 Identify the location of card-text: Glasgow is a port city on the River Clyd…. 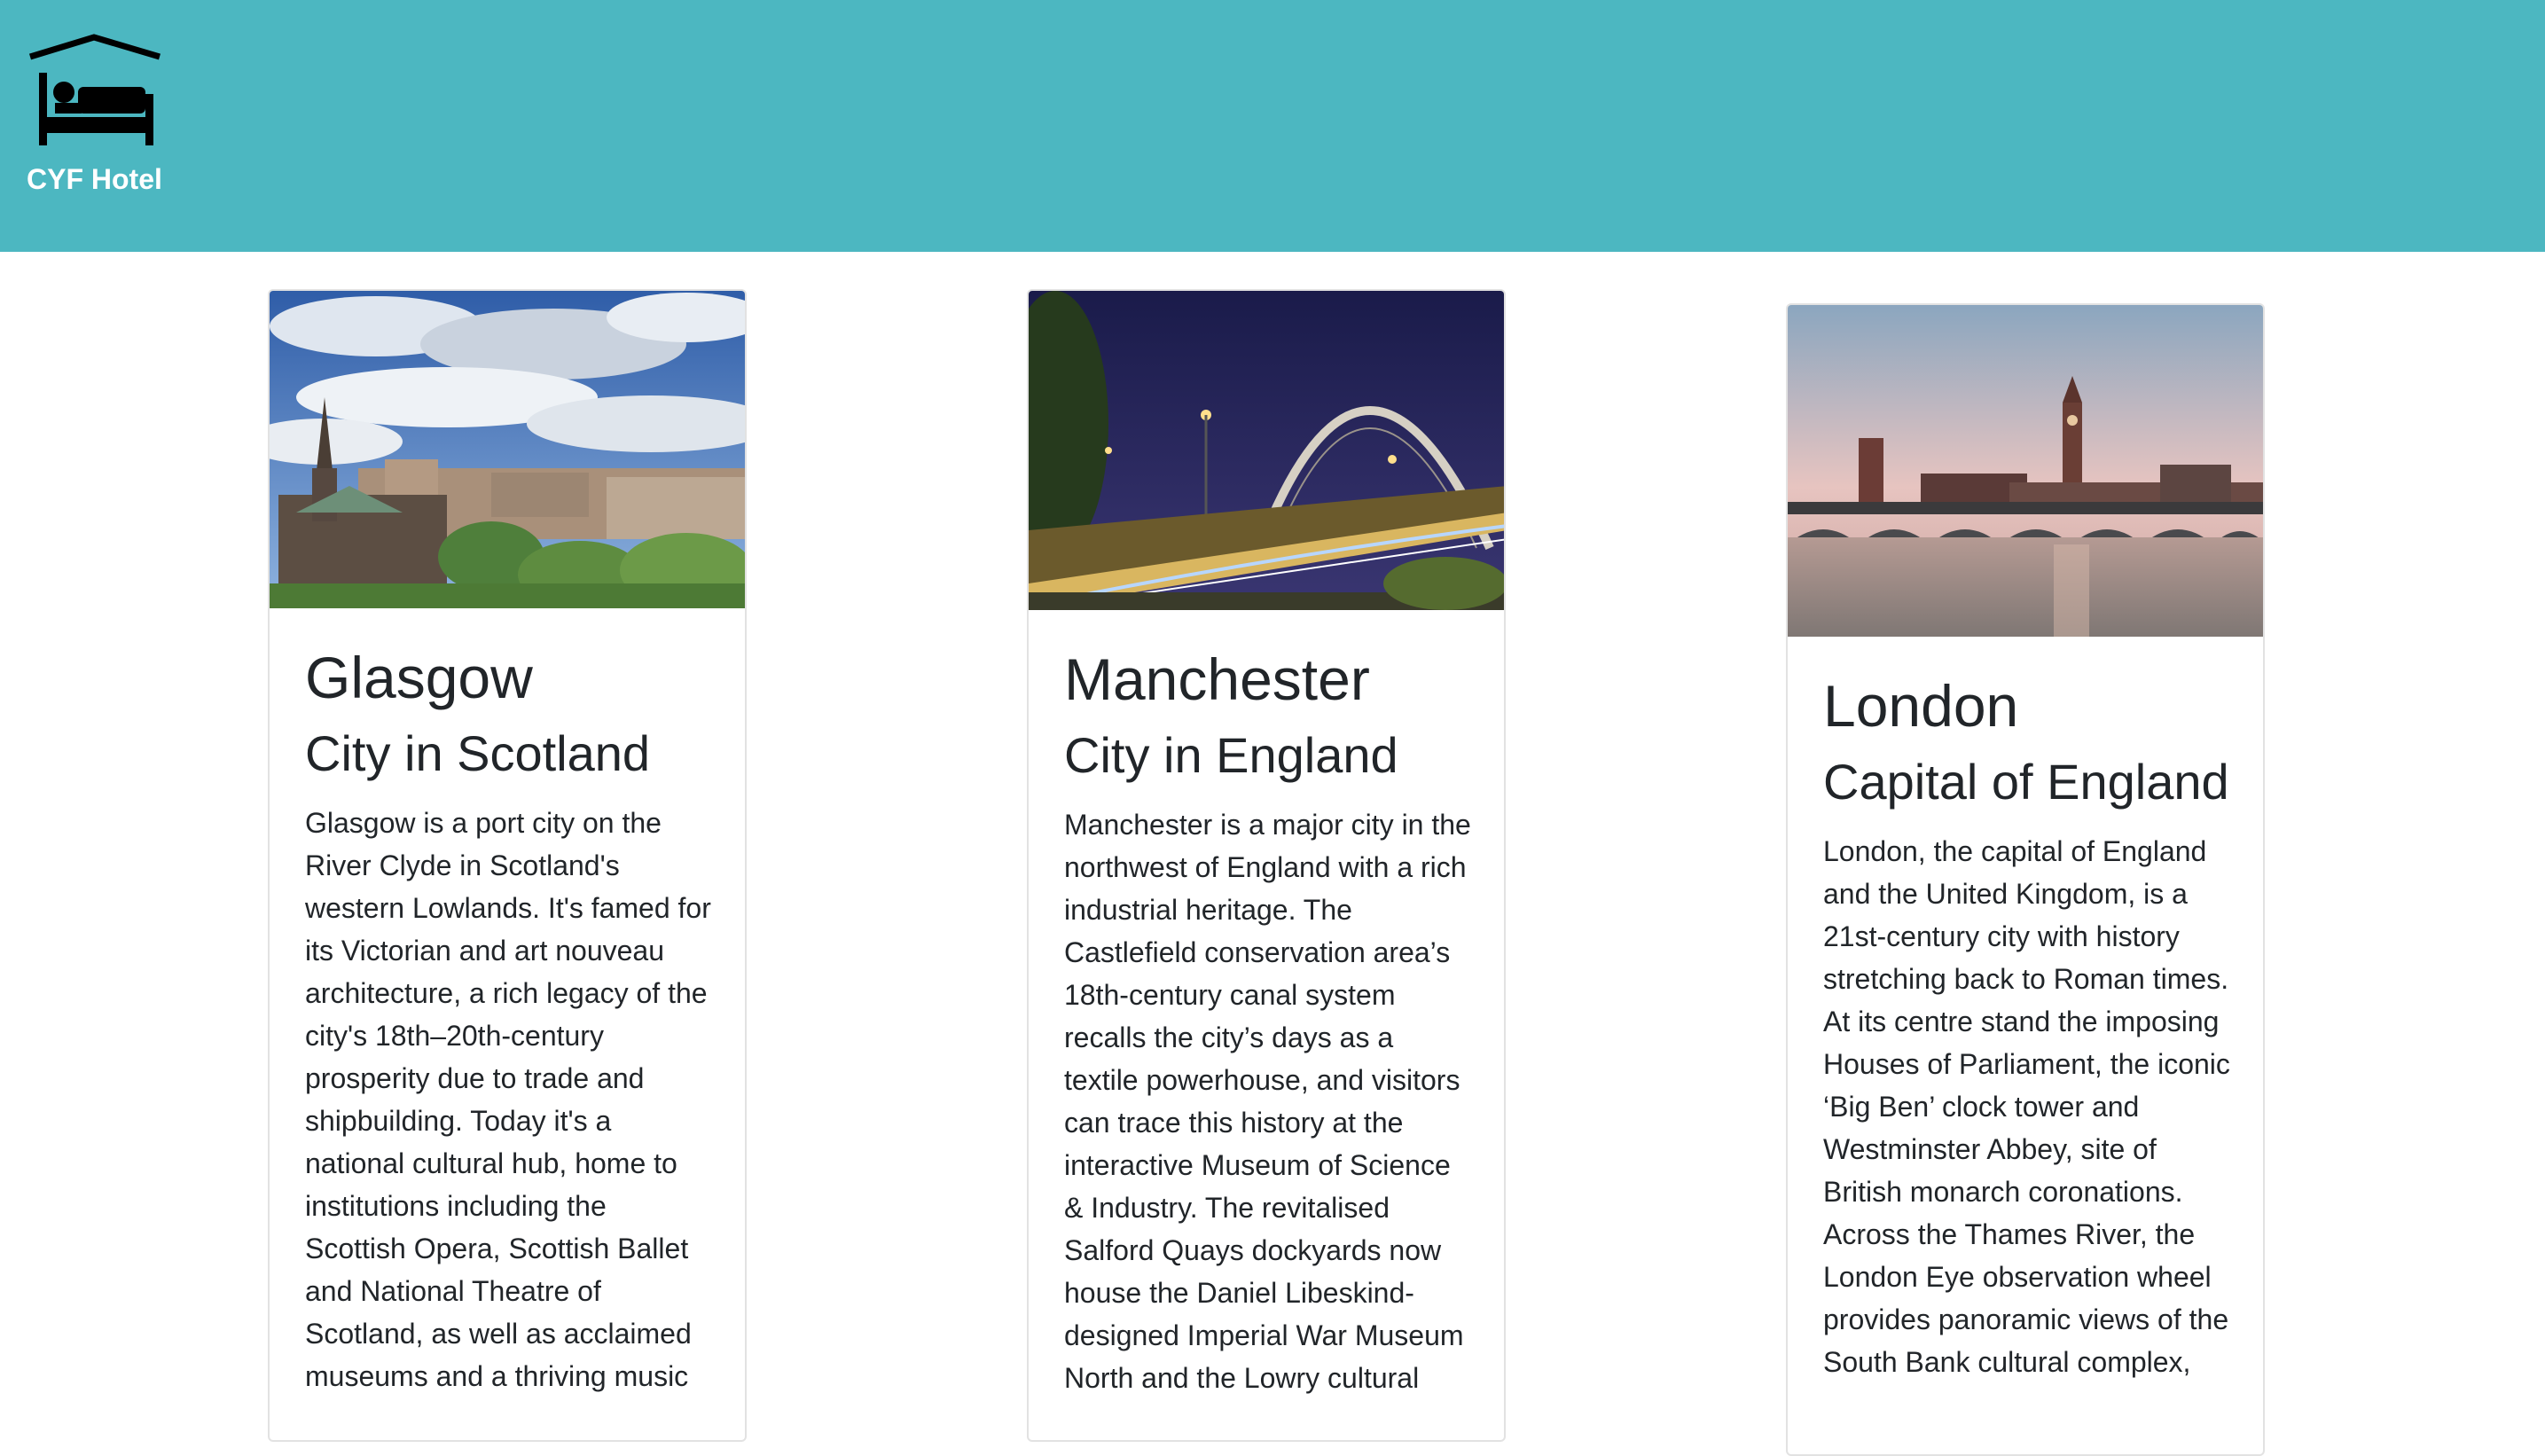
(508, 1099).